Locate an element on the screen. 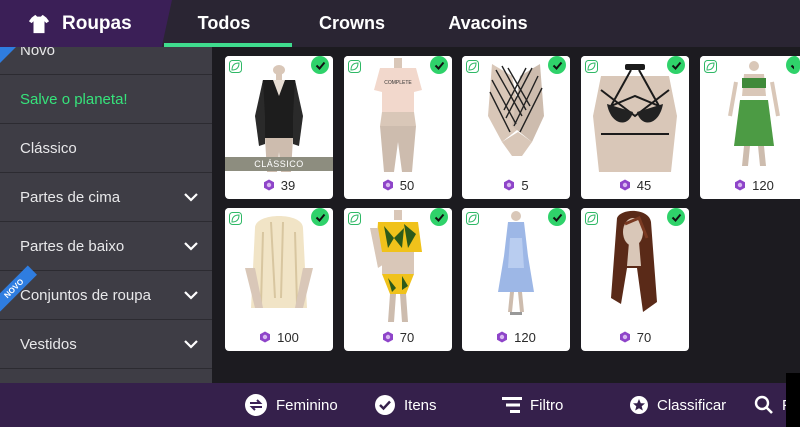  sidebar-item-salve-o-planeta: Salve o planeta! is located at coordinates (106, 100).